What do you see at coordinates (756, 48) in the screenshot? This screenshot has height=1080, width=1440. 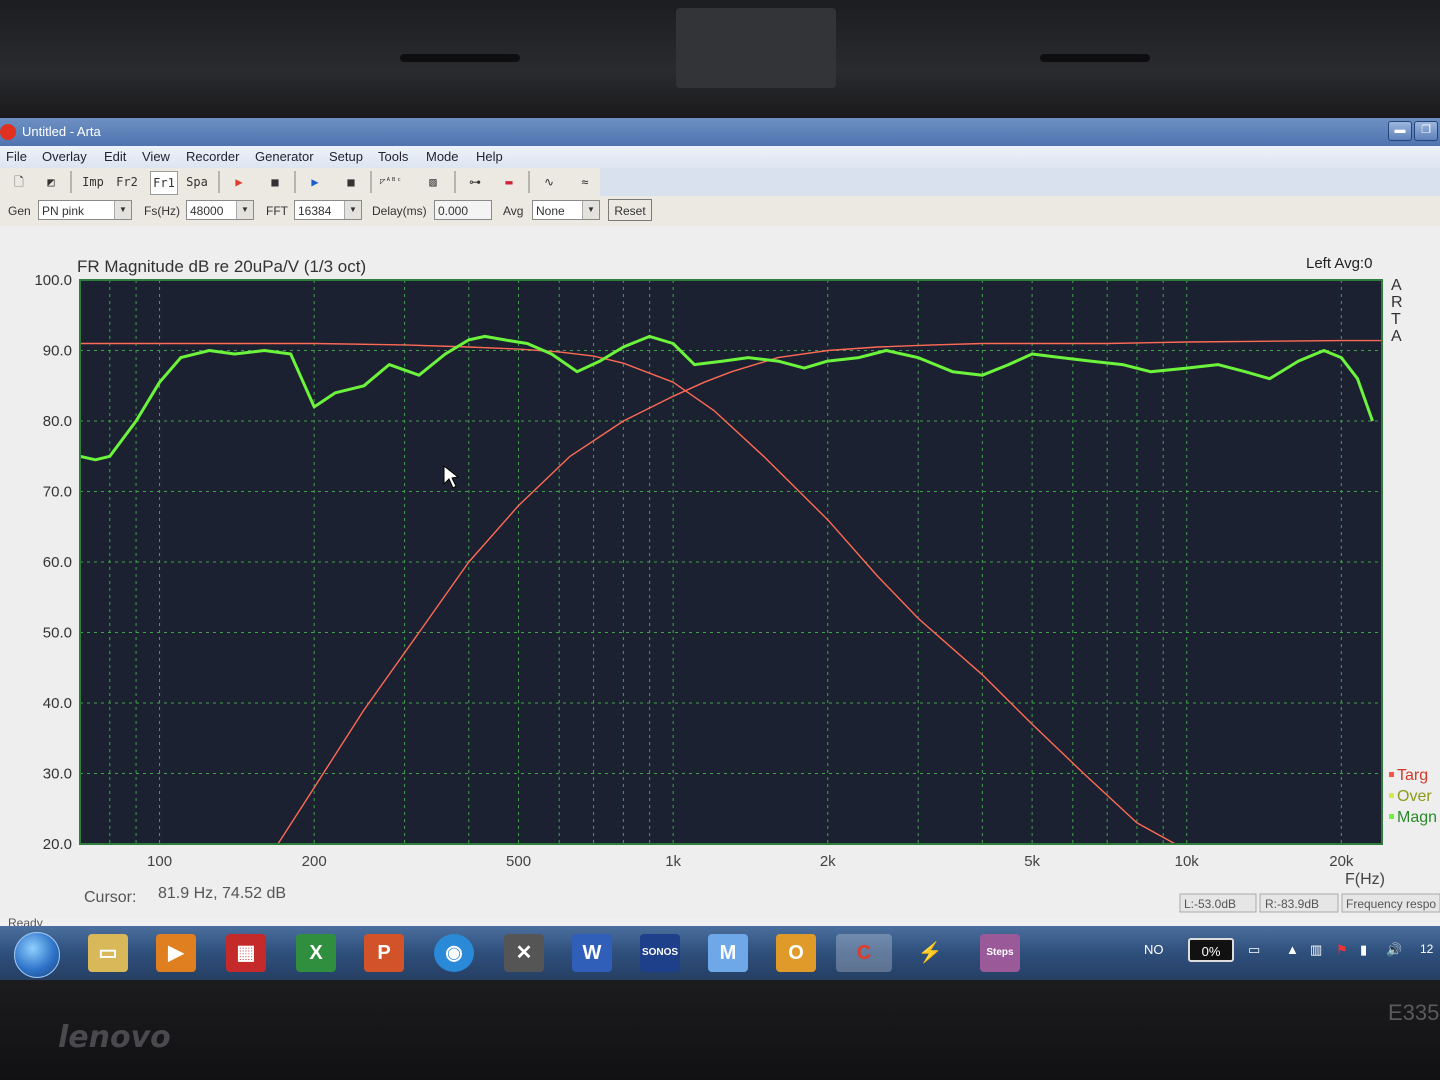 I see `webcam-housing` at bounding box center [756, 48].